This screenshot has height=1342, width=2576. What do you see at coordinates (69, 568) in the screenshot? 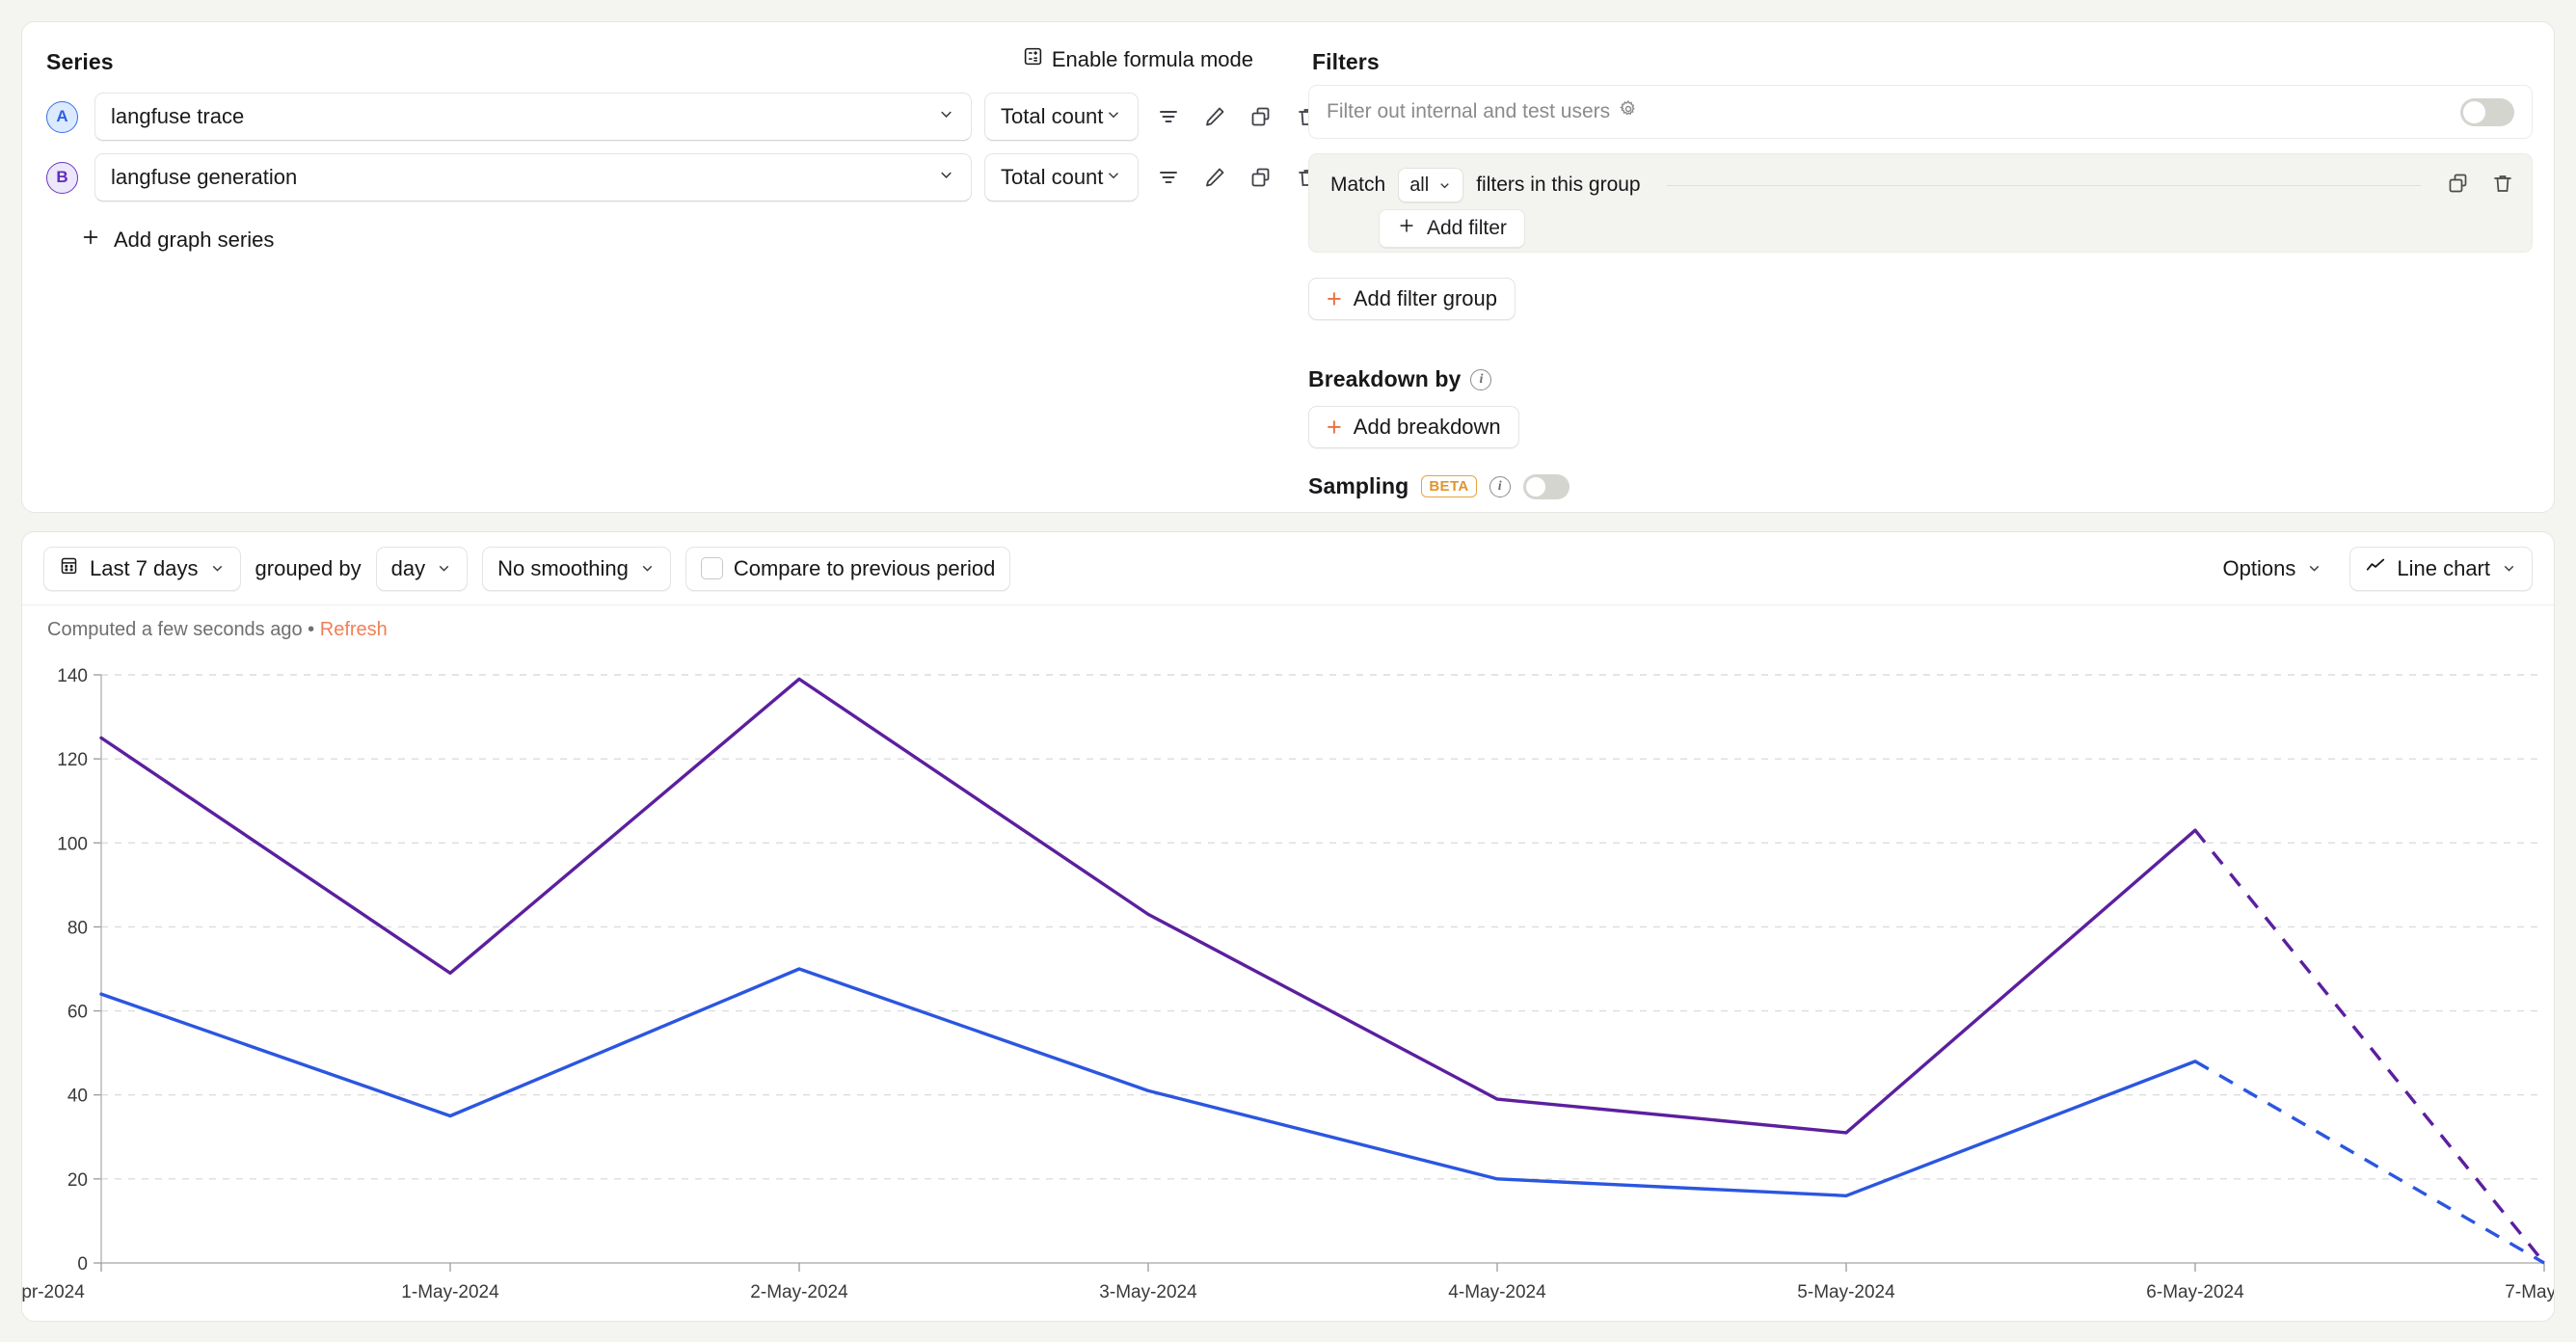
I see `calendar-icon` at bounding box center [69, 568].